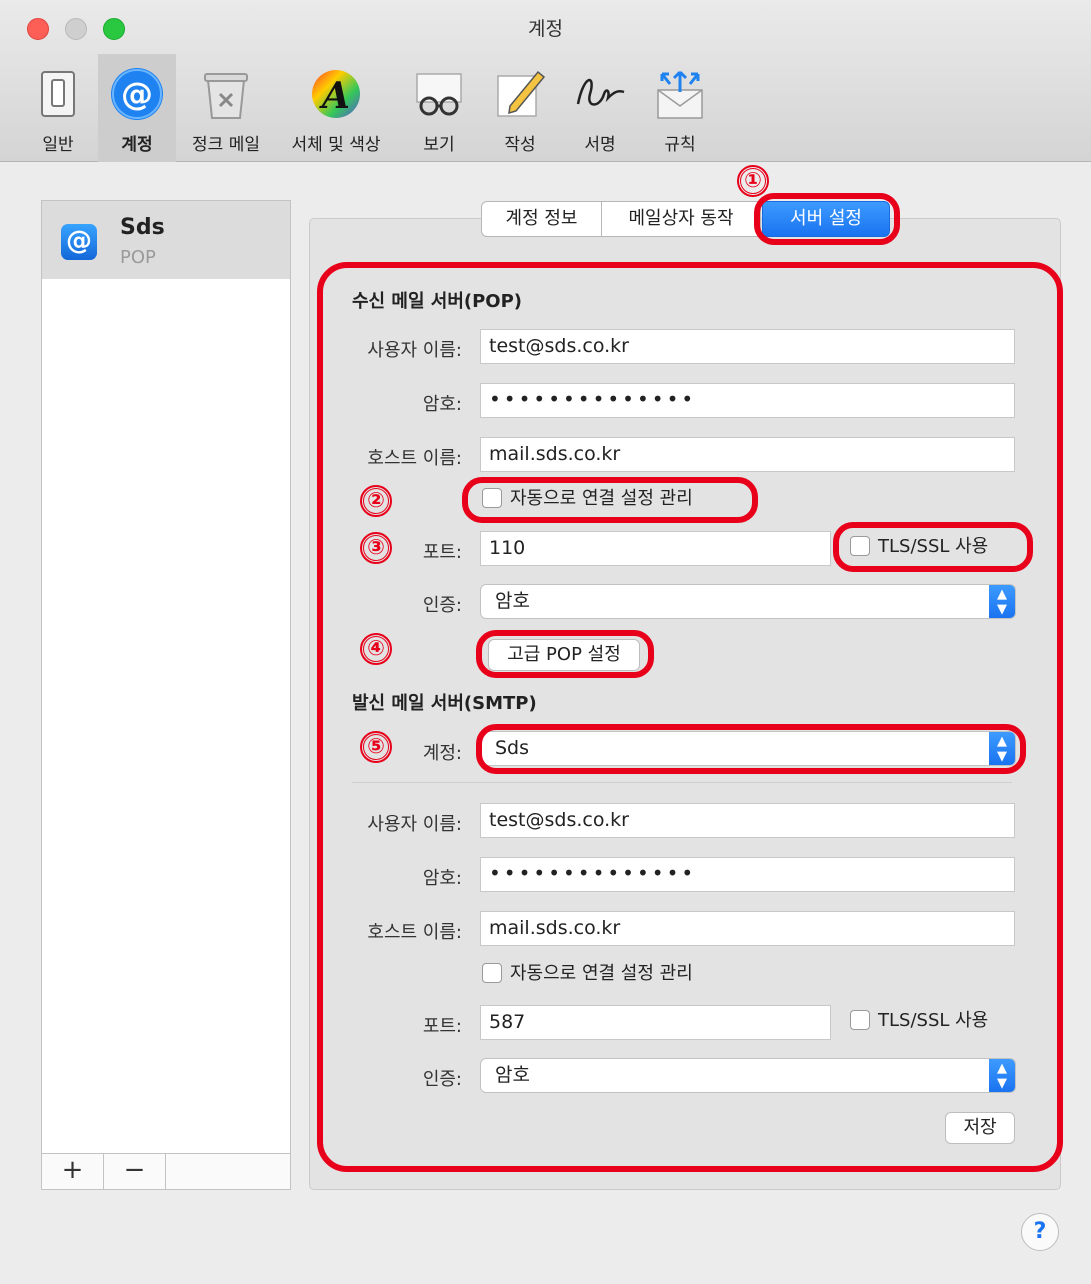  I want to click on toolbar-item-rules: 규칙, so click(680, 108).